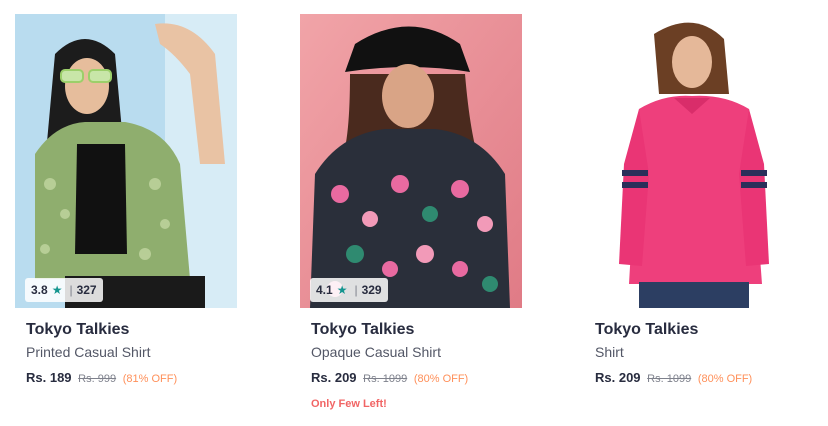 The image size is (828, 426). Describe the element at coordinates (349, 404) in the screenshot. I see `stock-note: Only Few Left!` at that location.